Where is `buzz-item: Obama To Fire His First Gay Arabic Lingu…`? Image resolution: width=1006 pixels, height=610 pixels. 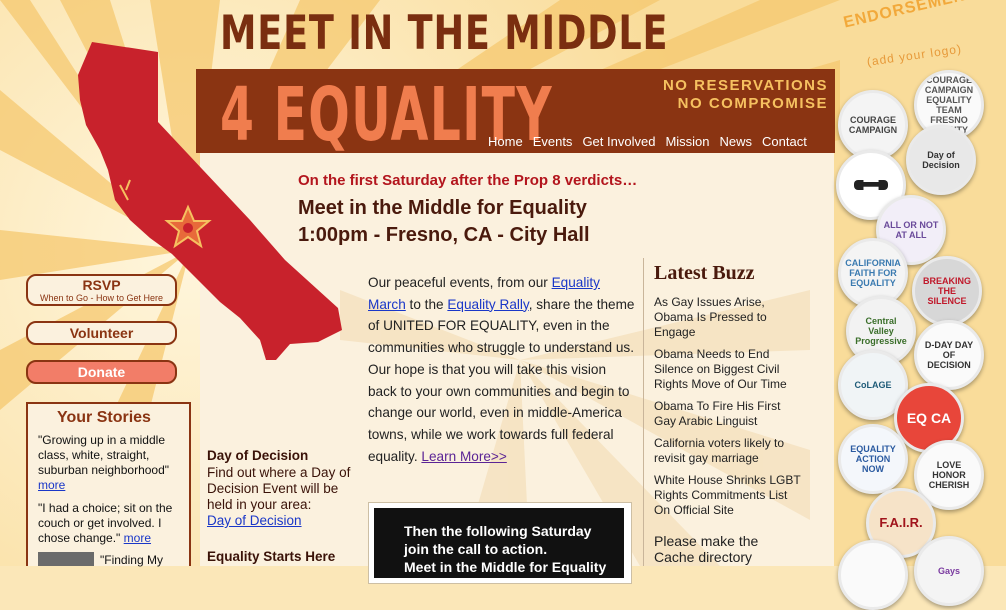
buzz-item: Obama To Fire His First Gay Arabic Lingu… is located at coordinates (729, 414).